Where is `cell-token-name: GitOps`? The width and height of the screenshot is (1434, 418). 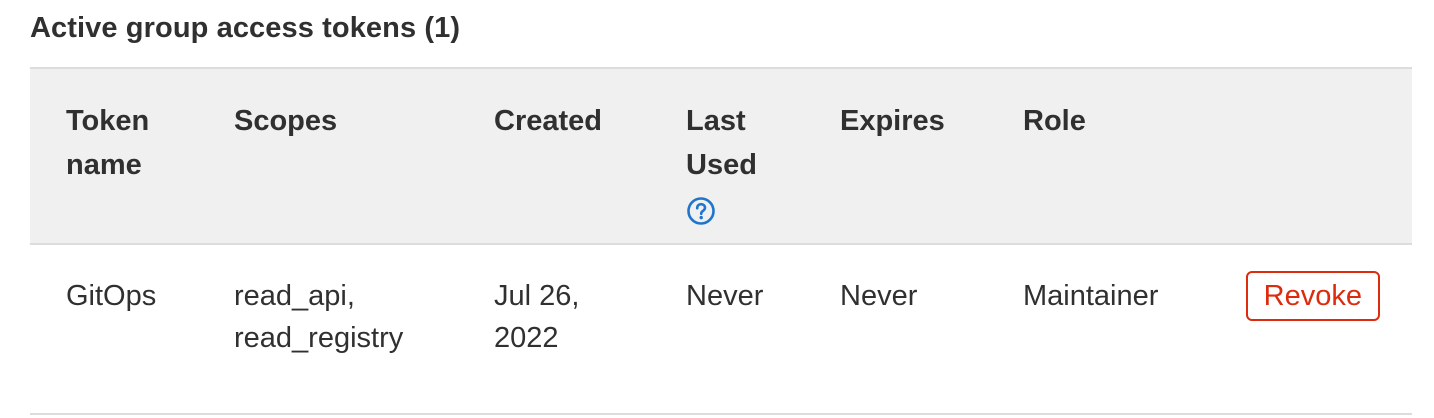
cell-token-name: GitOps is located at coordinates (111, 296).